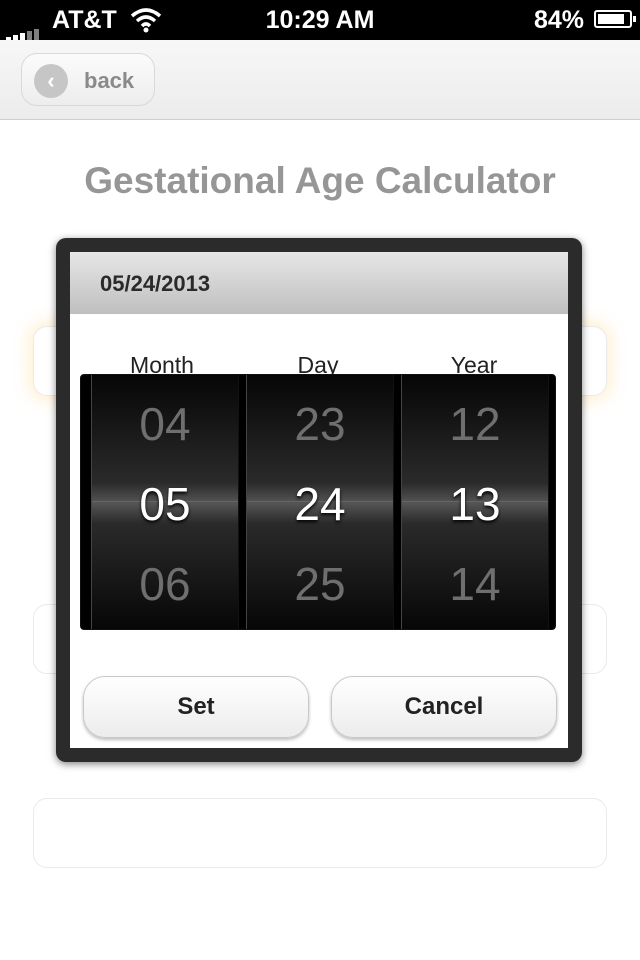 The image size is (640, 960). I want to click on battery-icon, so click(615, 19).